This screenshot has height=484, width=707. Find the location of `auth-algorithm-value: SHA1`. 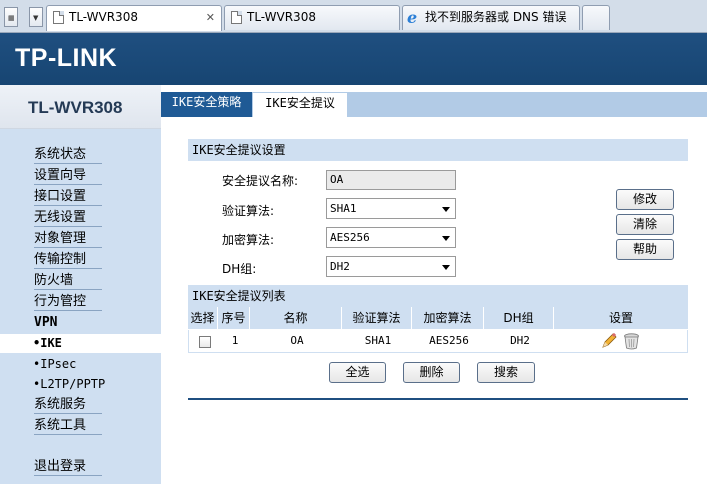

auth-algorithm-value: SHA1 is located at coordinates (343, 208).